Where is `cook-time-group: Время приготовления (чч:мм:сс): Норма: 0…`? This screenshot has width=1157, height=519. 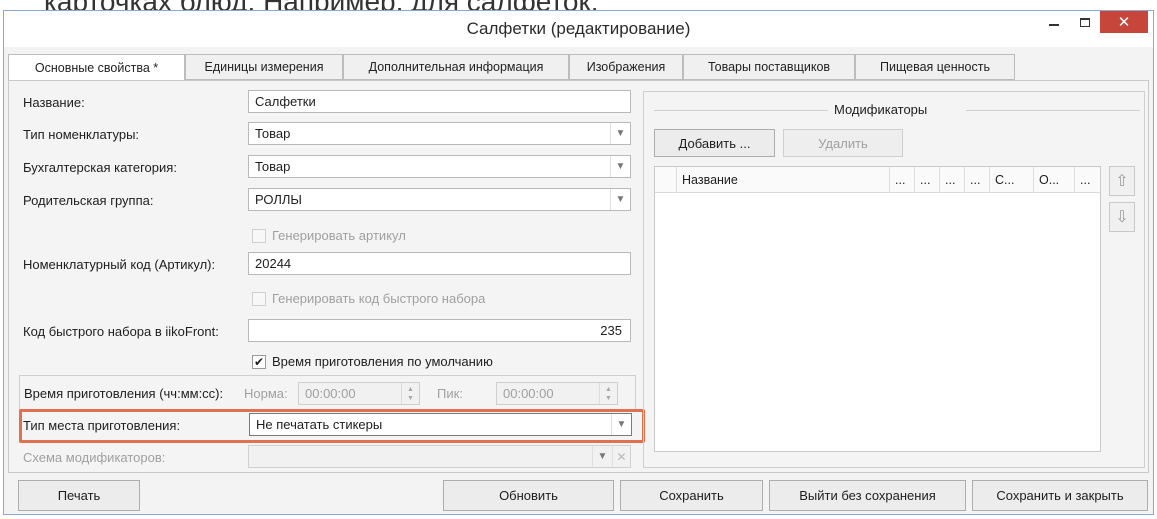
cook-time-group: Время приготовления (чч:мм:сс): Норма: 0… is located at coordinates (327, 393).